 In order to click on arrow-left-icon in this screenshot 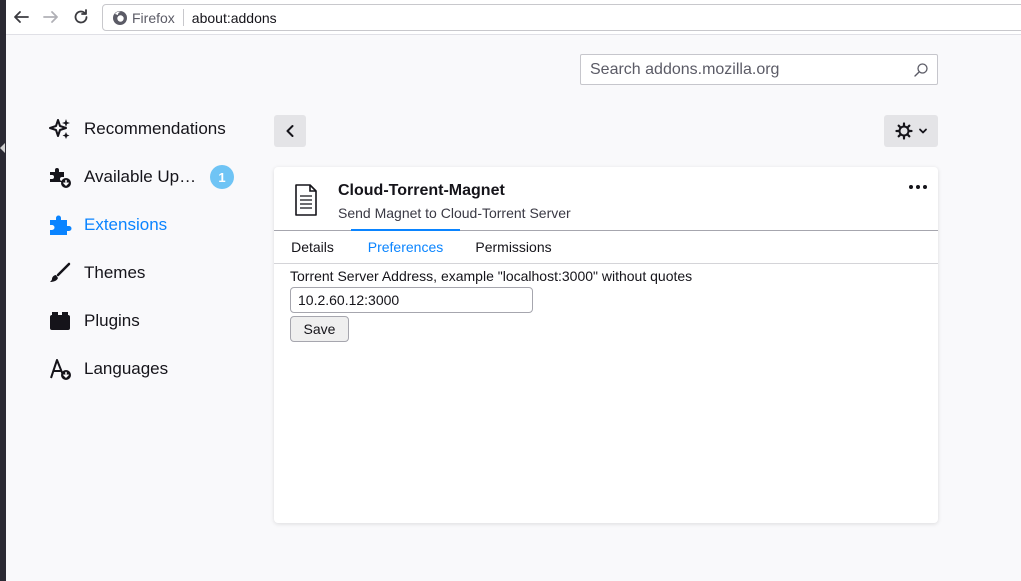, I will do `click(21, 17)`.